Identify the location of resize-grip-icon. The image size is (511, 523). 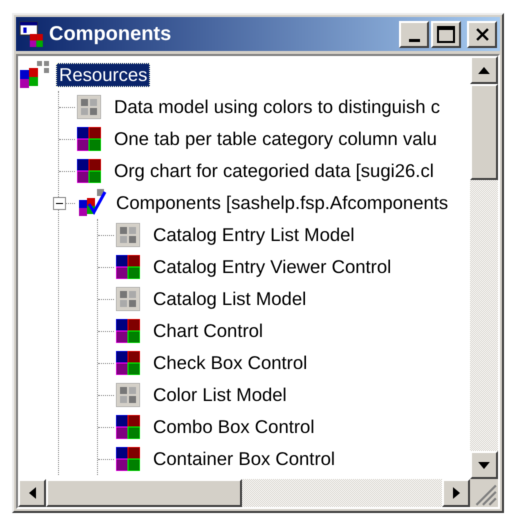
(484, 493).